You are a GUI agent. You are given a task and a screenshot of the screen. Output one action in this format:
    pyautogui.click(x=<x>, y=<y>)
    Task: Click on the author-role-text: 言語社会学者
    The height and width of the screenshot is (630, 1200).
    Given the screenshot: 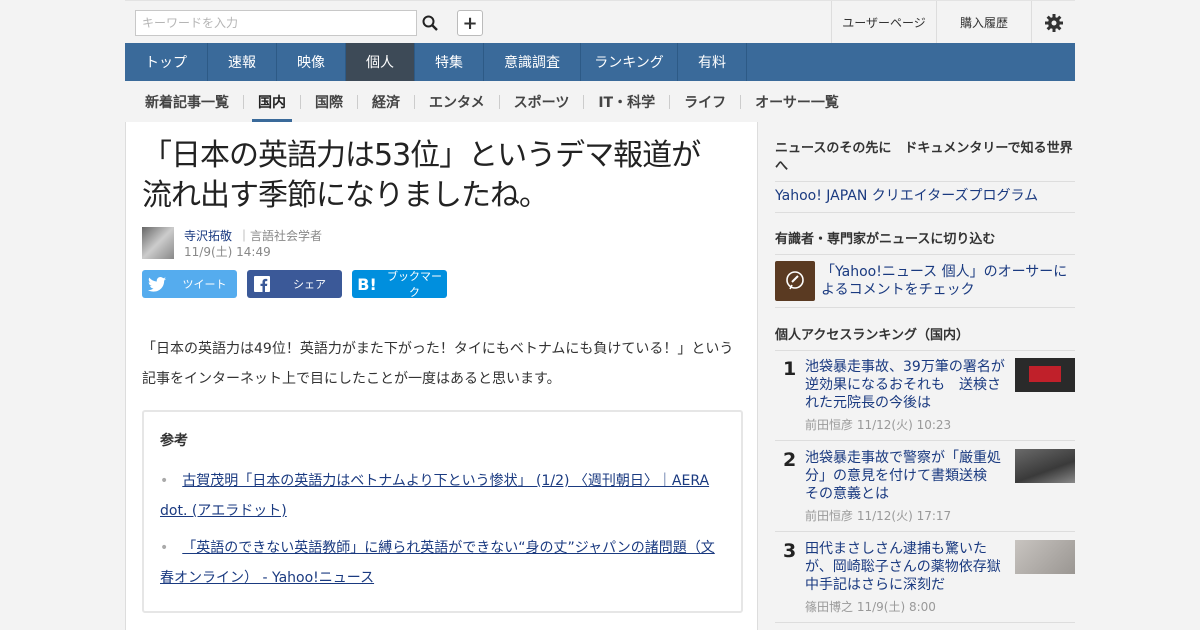 What is the action you would take?
    pyautogui.click(x=286, y=236)
    